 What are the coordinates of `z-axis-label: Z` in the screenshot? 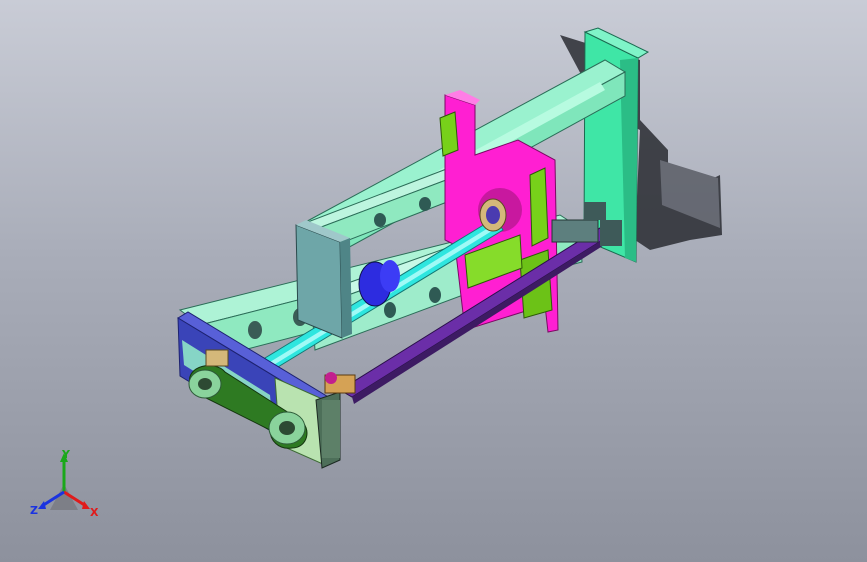 It's located at (34, 510).